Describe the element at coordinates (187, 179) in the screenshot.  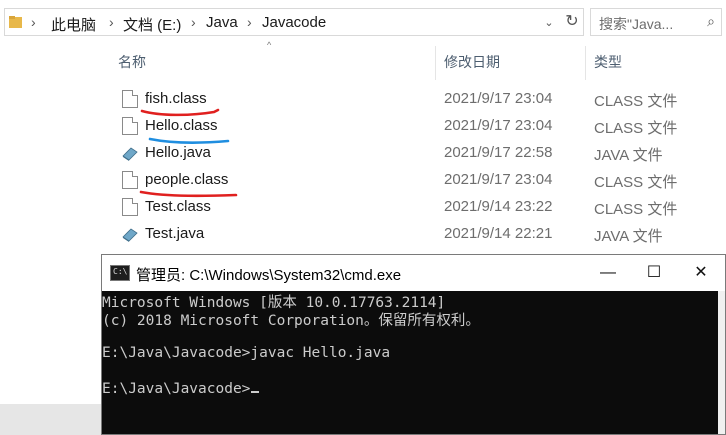
I see `file-name: people.class` at that location.